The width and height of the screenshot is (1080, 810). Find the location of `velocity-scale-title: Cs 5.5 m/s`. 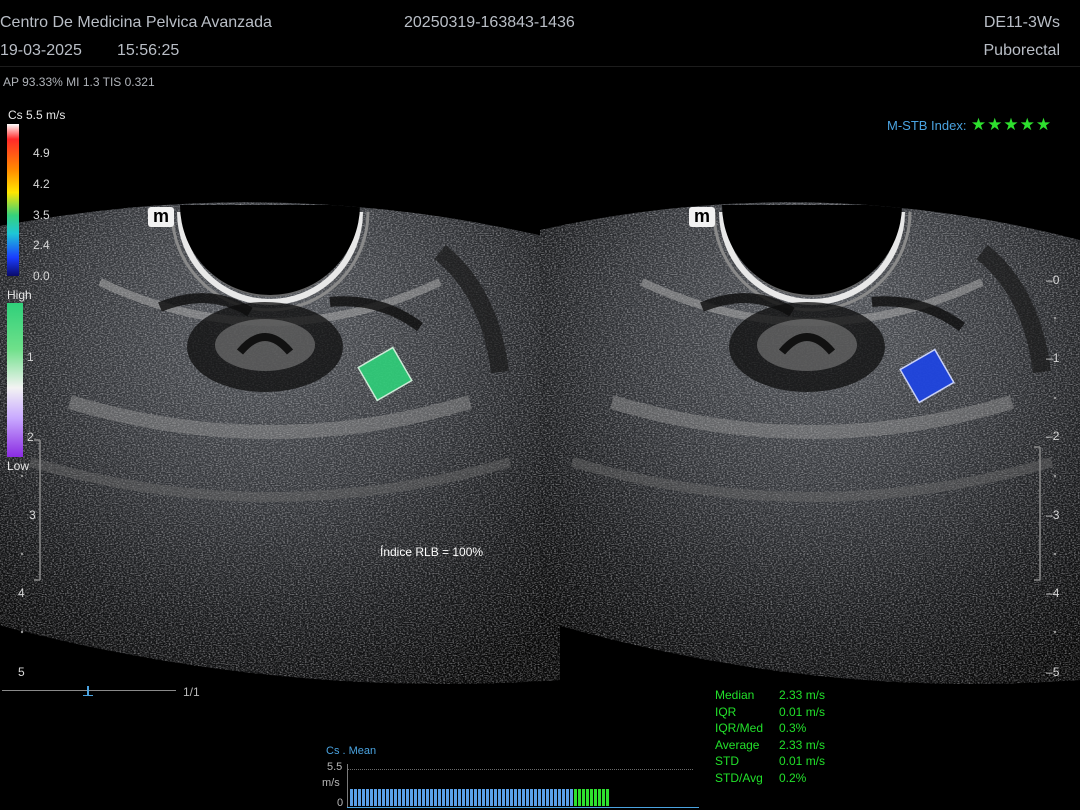

velocity-scale-title: Cs 5.5 m/s is located at coordinates (37, 115).